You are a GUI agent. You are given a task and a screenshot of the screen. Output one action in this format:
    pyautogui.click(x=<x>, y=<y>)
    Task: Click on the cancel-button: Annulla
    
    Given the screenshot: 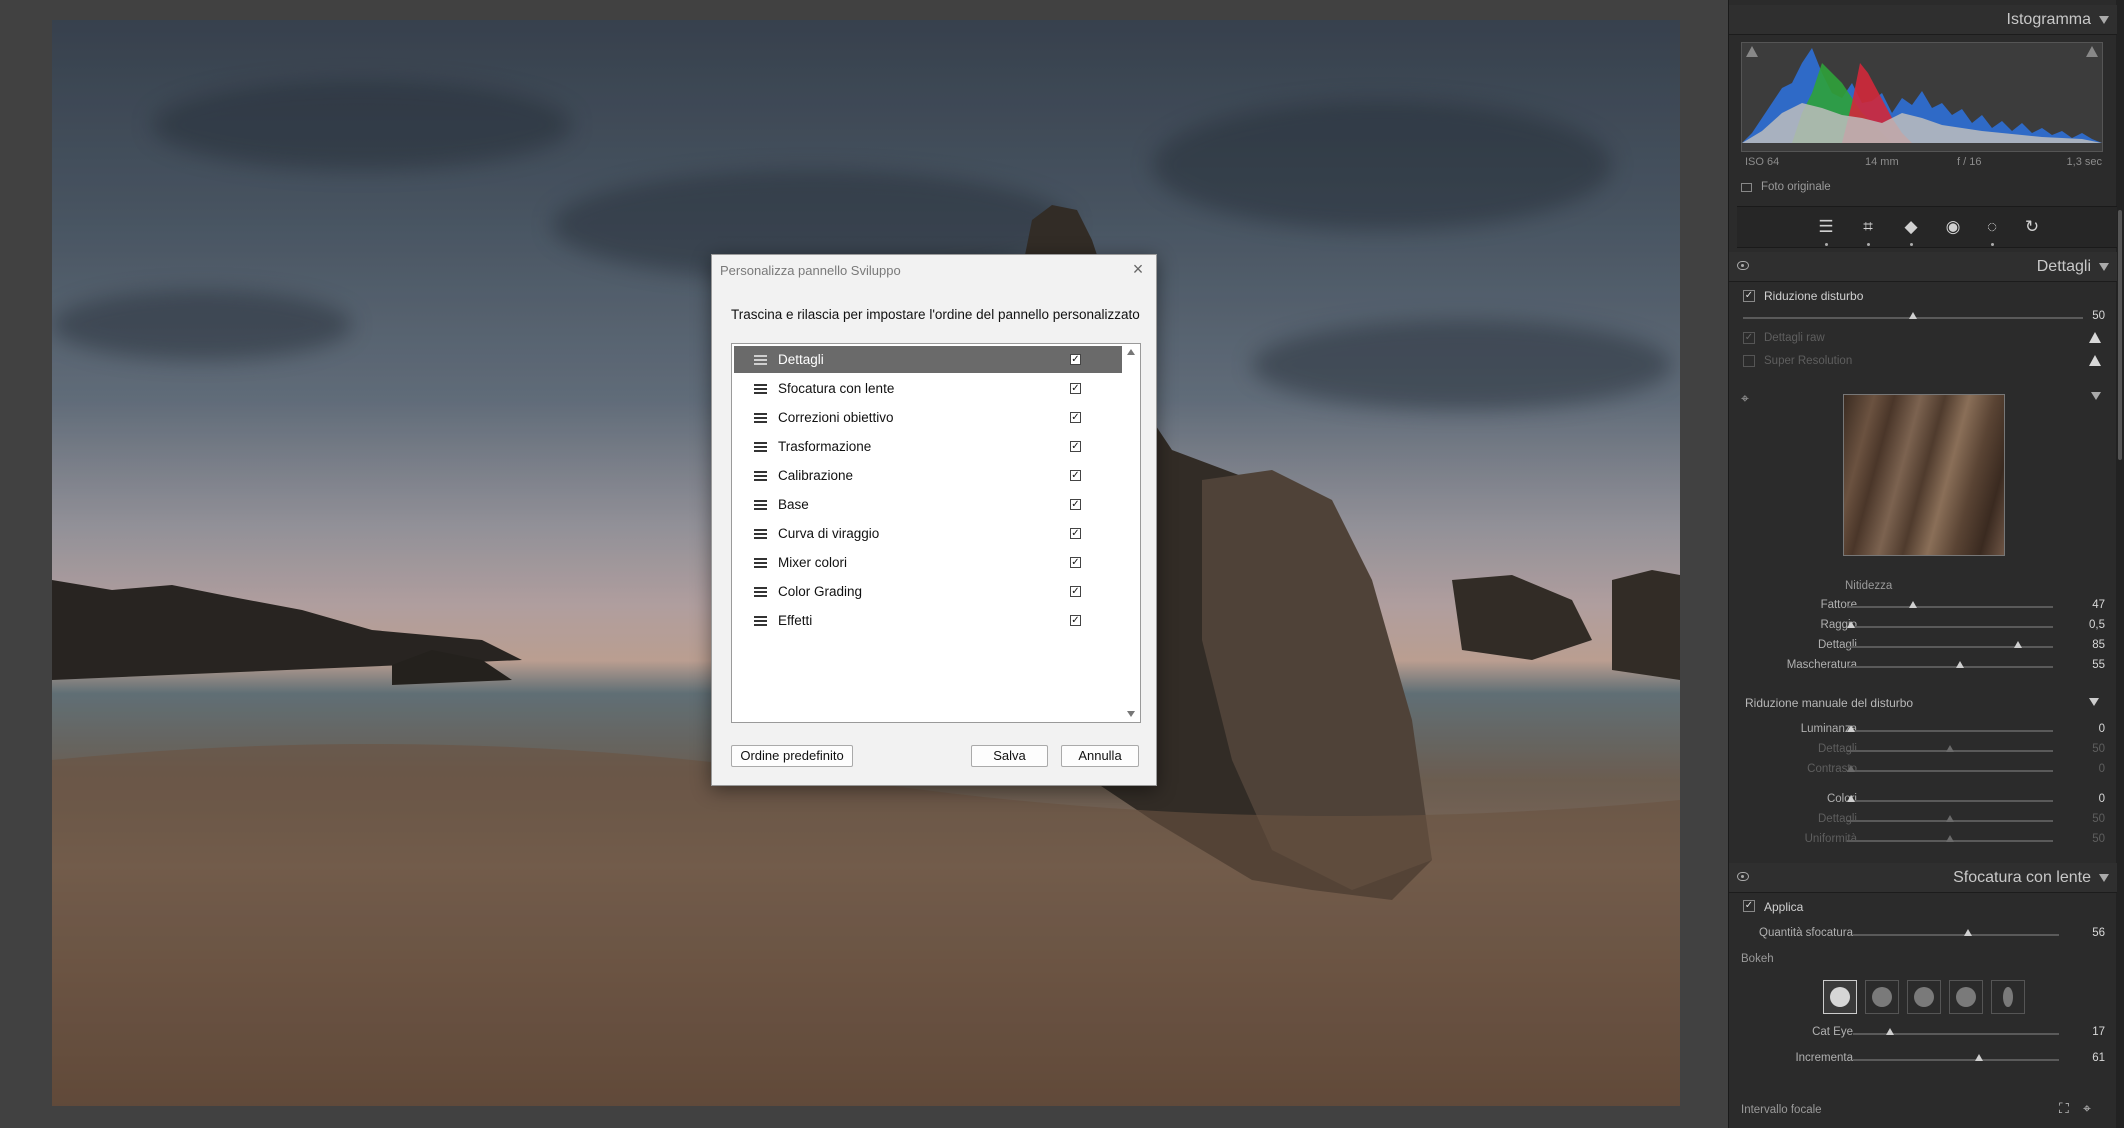 What is the action you would take?
    pyautogui.click(x=1100, y=756)
    